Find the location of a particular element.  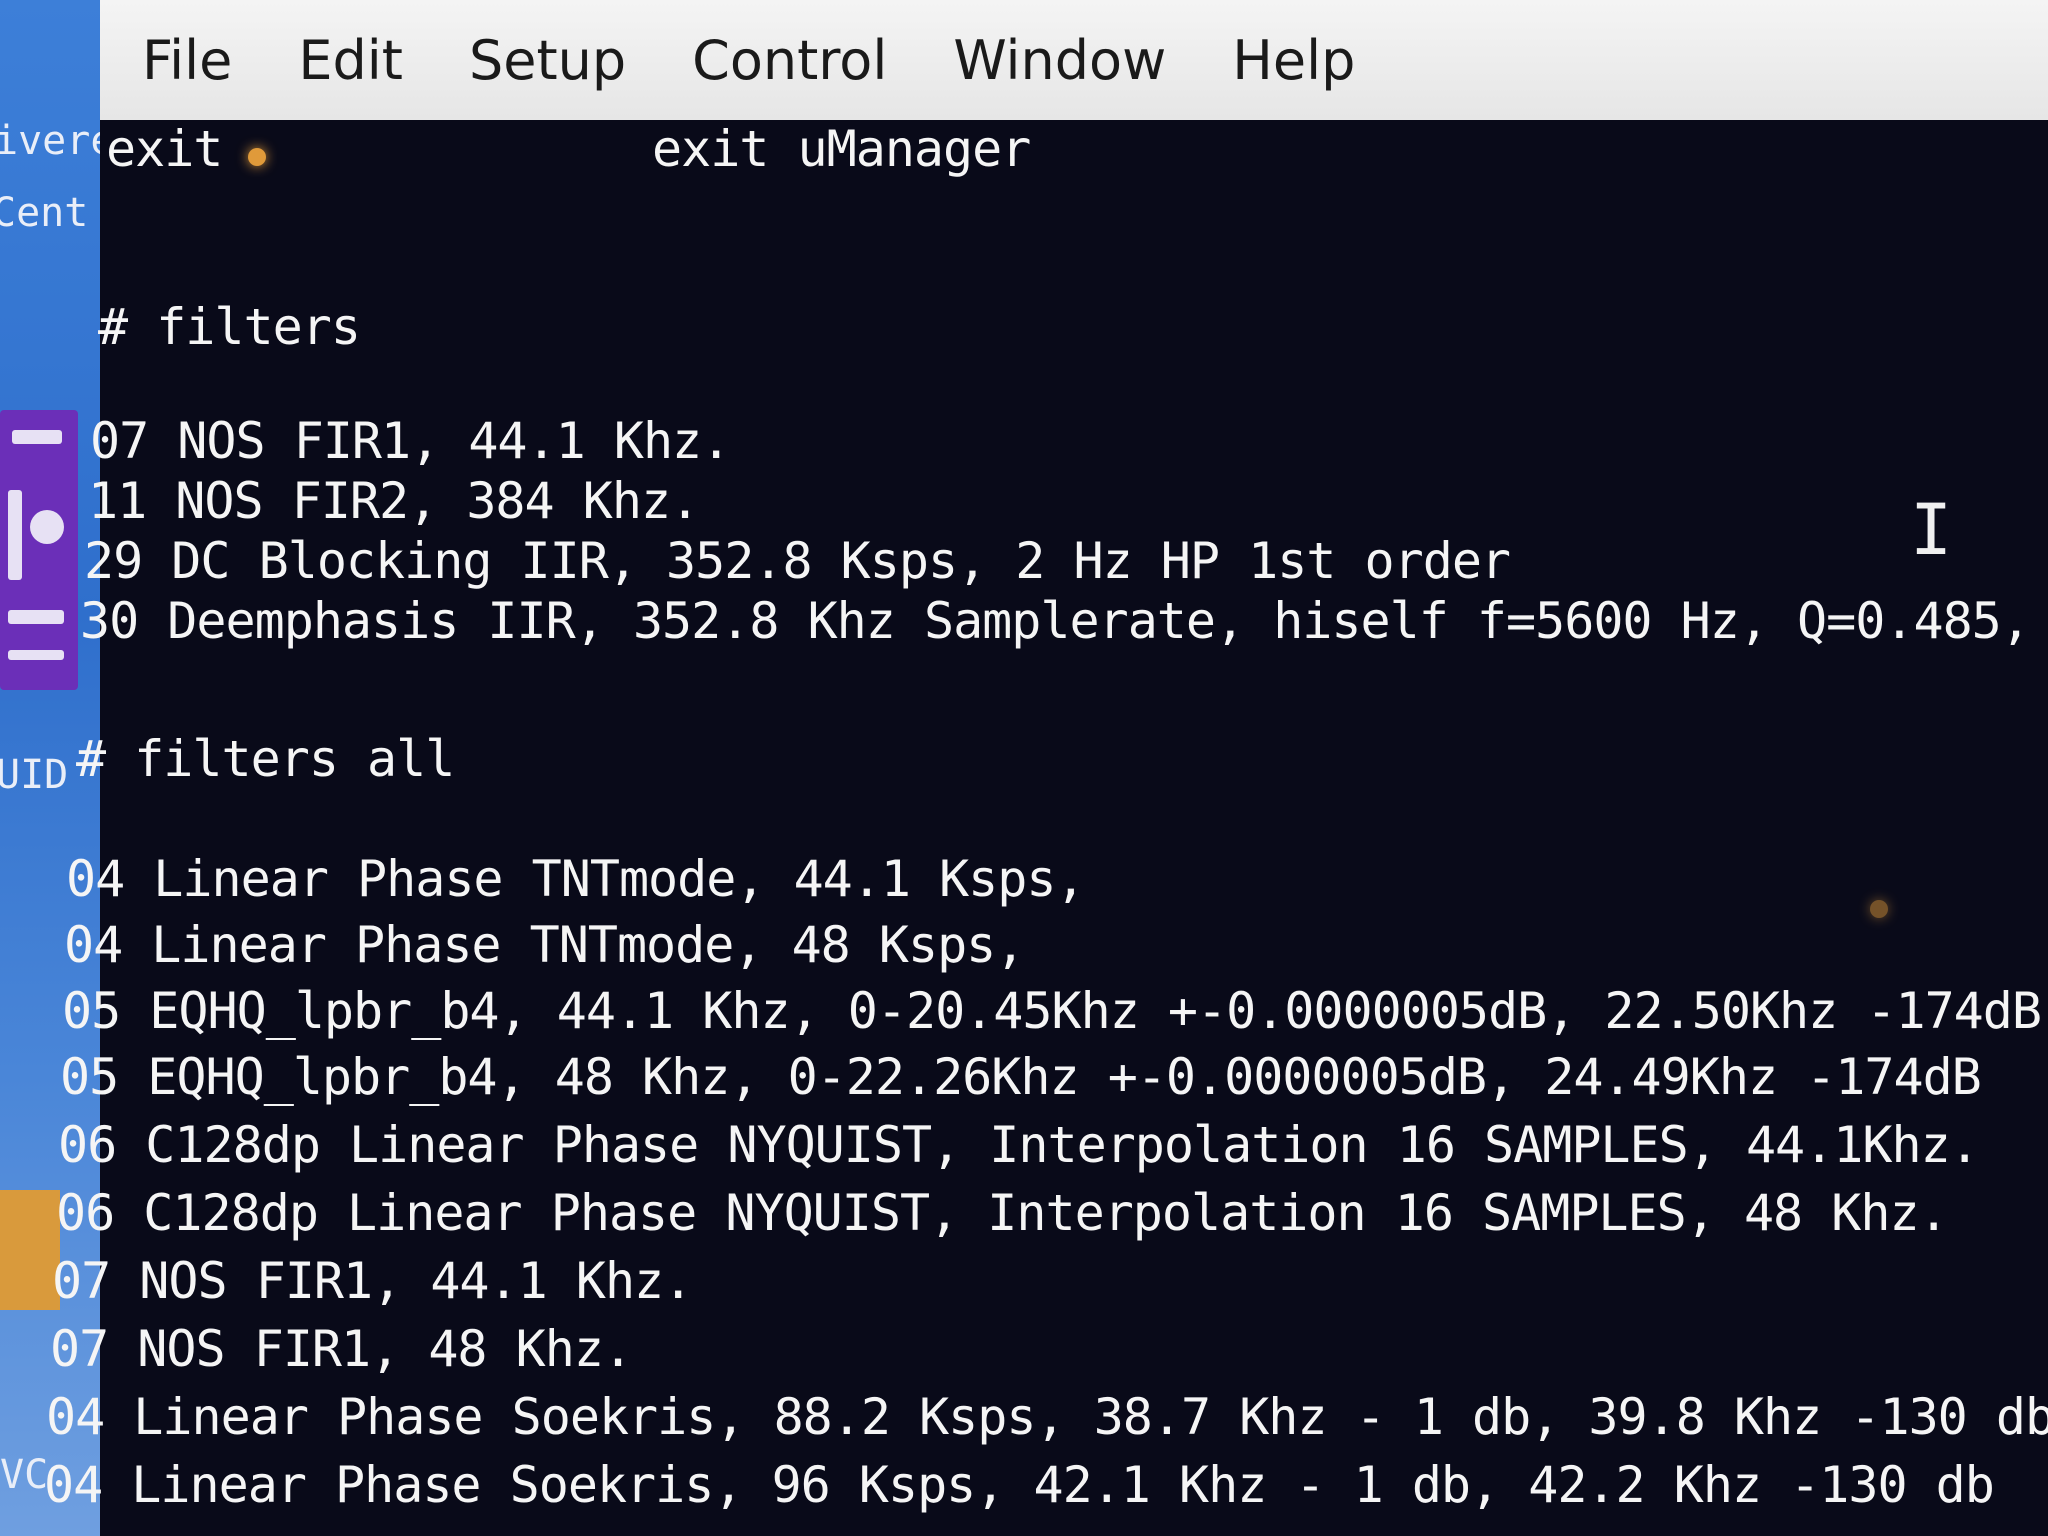

terminal-line: 04 Linear Phase TNTmode, 44.1 Ksps, is located at coordinates (576, 879).